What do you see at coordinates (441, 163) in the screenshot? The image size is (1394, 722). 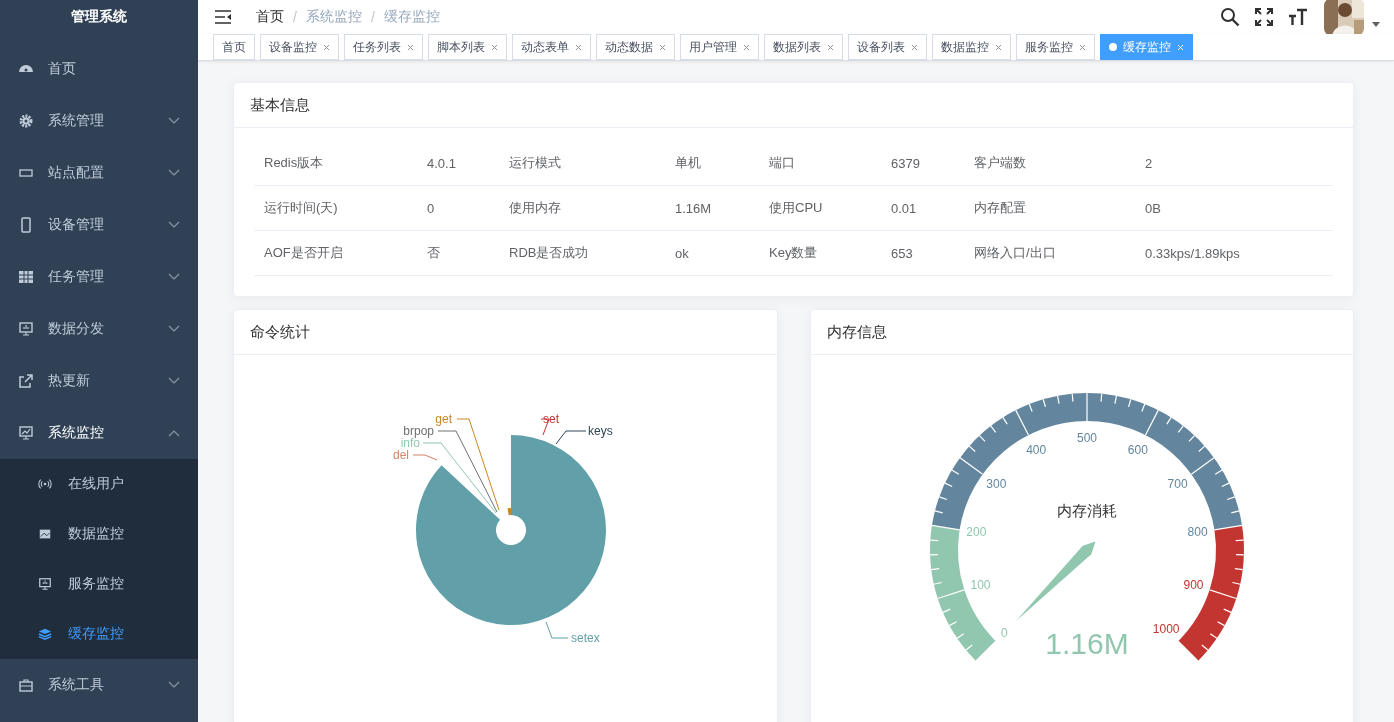 I see `table-cell-text: 4.0.1` at bounding box center [441, 163].